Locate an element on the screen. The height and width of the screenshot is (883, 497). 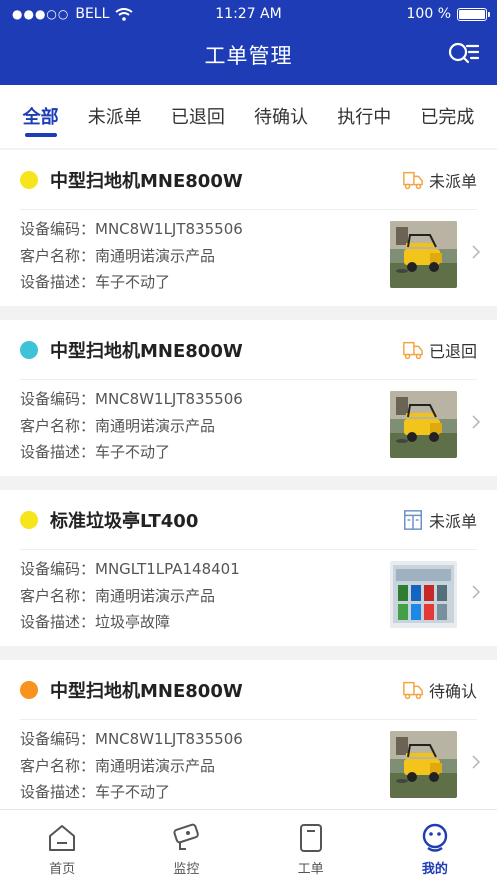
profile-icon is located at coordinates (435, 837).